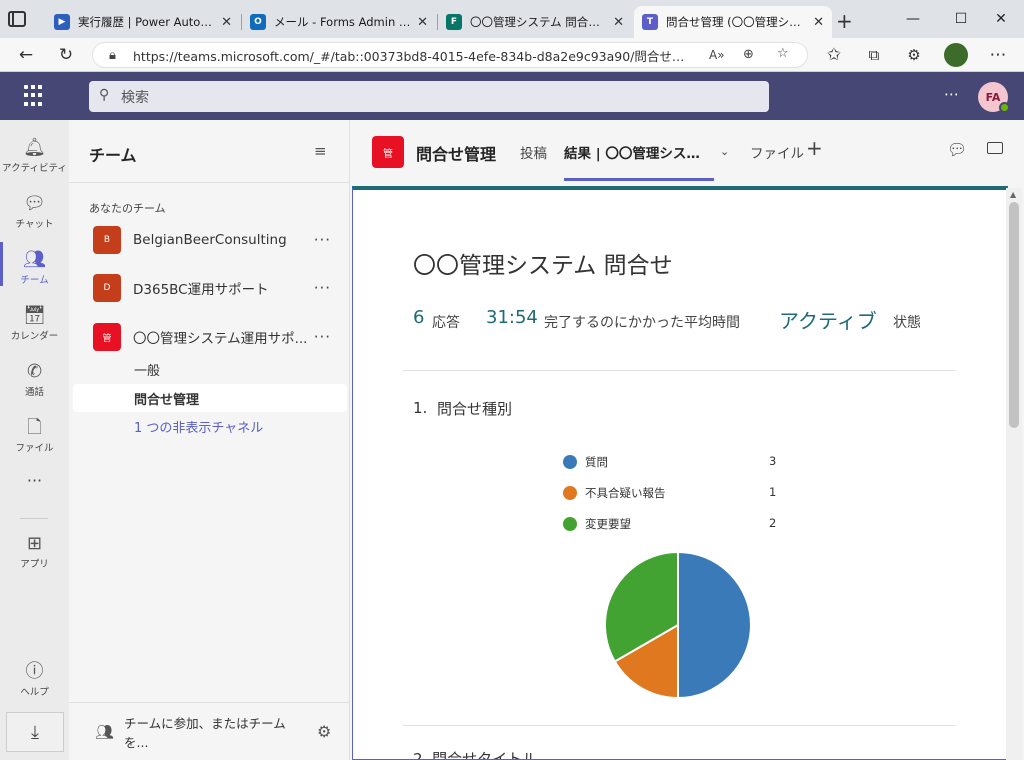 The height and width of the screenshot is (760, 1024). I want to click on team-item: D D365BC運用サポート ···, so click(210, 288).